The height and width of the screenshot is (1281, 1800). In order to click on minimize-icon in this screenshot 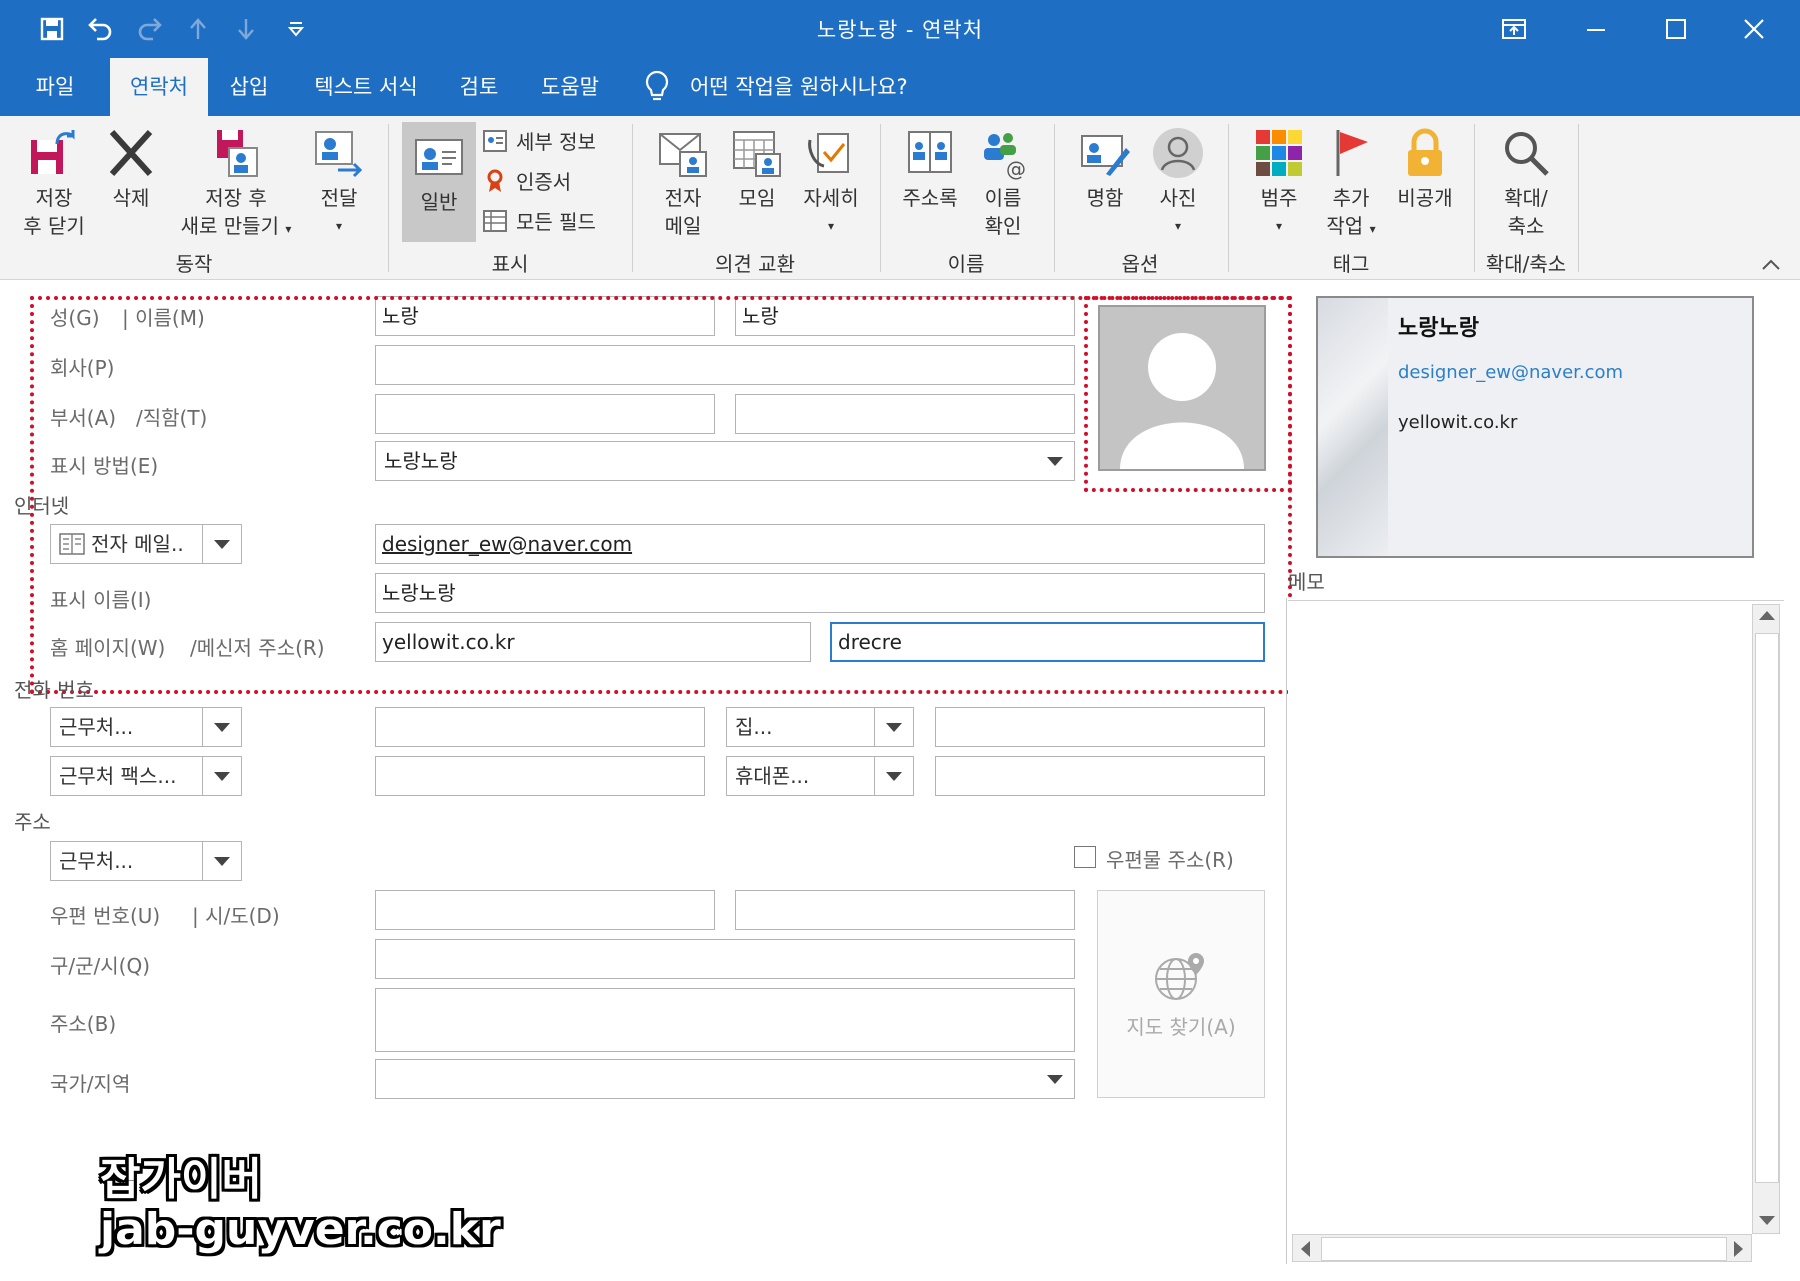, I will do `click(1596, 29)`.